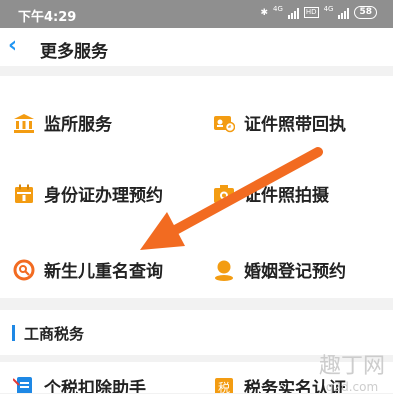 Image resolution: width=393 pixels, height=394 pixels. I want to click on calendar-icon, so click(24, 193).